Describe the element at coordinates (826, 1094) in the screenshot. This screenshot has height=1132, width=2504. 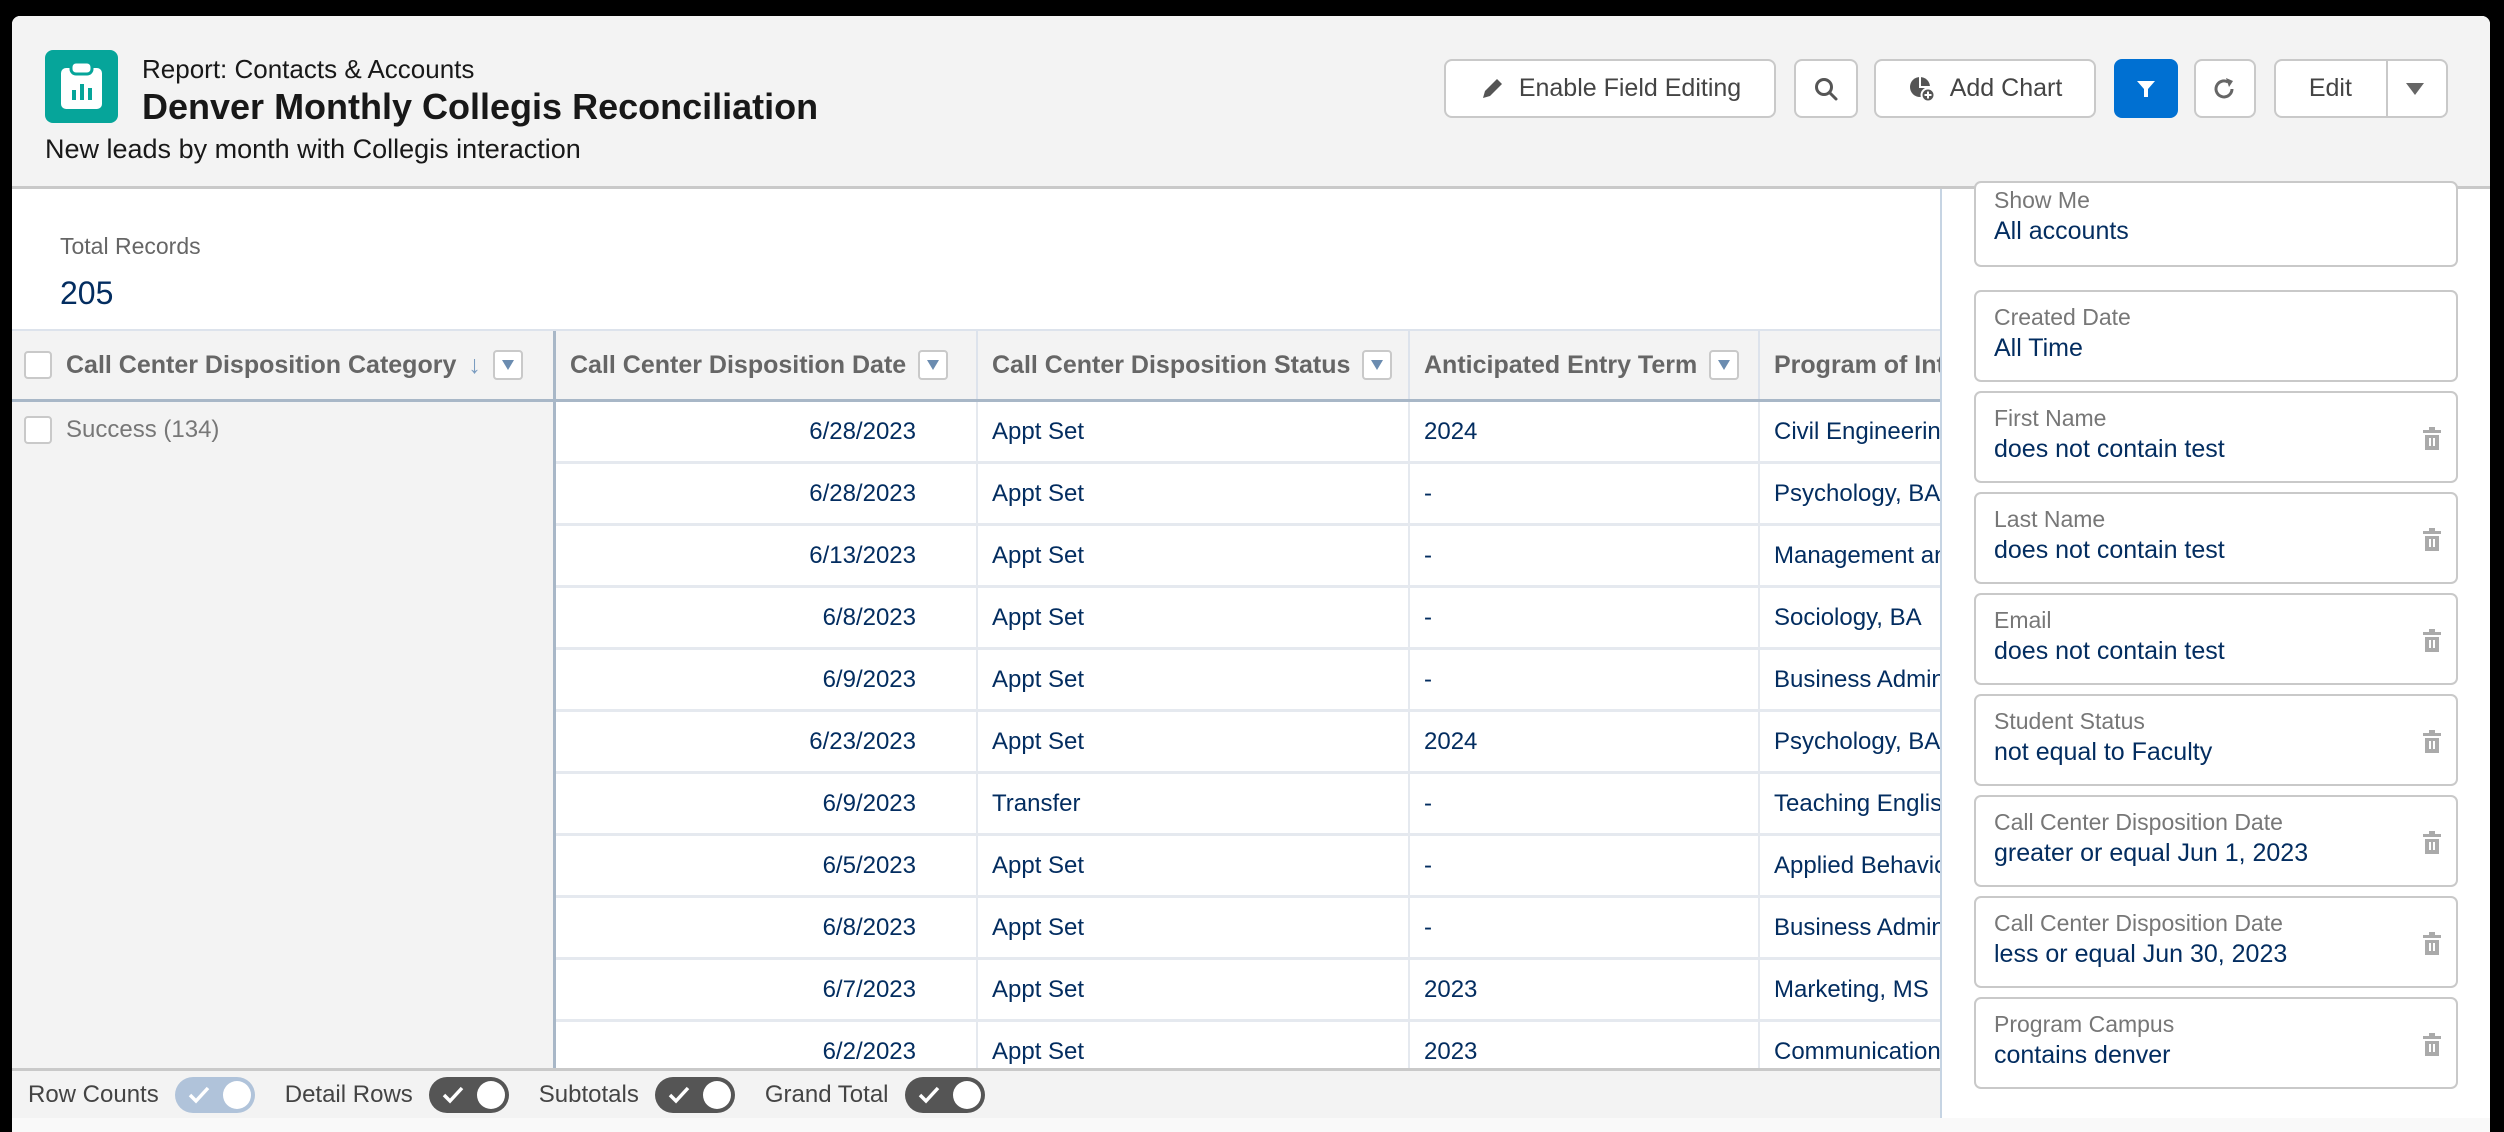
I see `toggle-label: Grand Total` at that location.